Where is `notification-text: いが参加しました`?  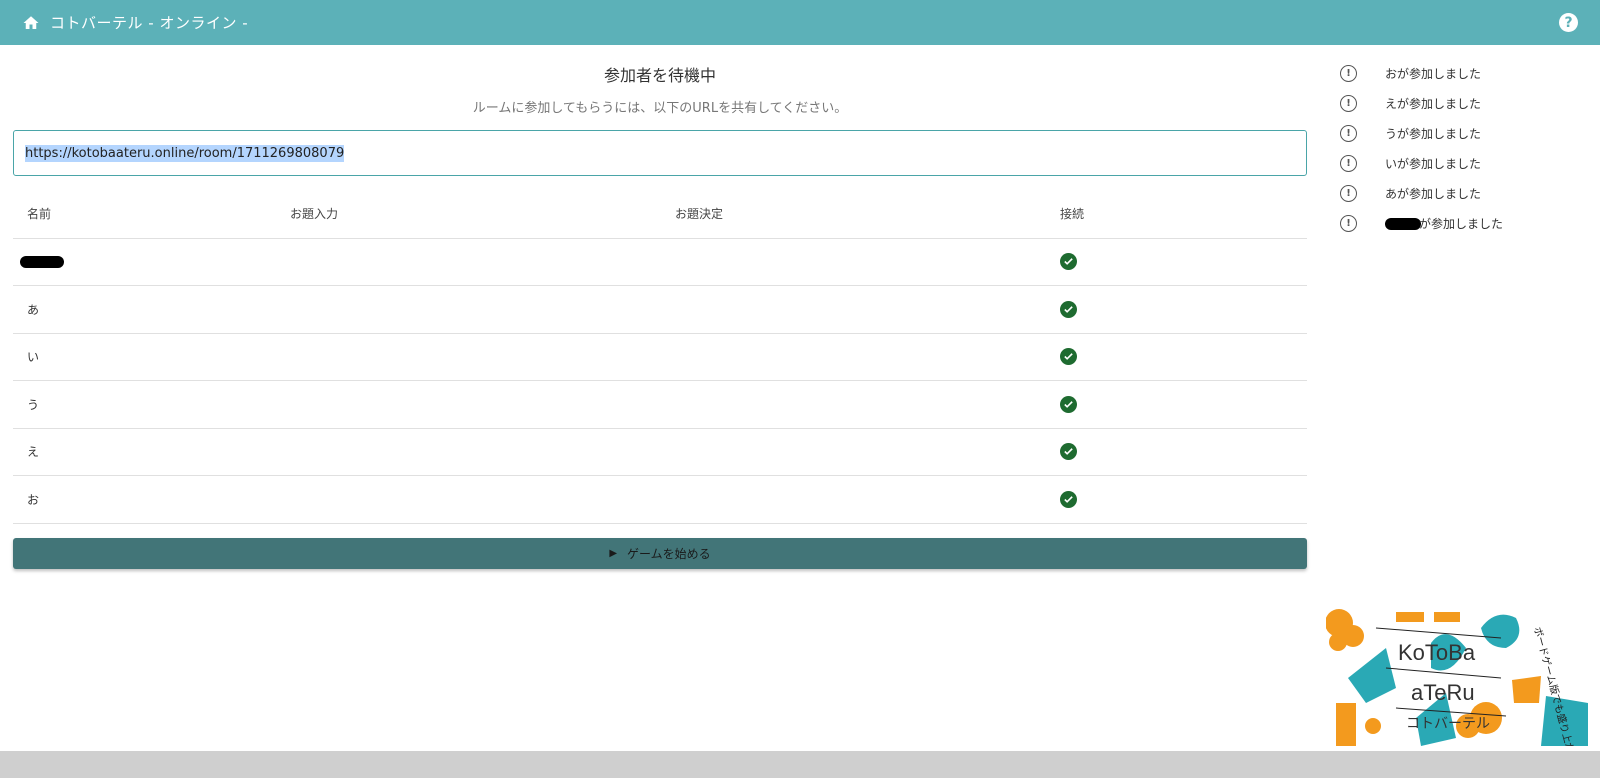
notification-text: いが参加しました is located at coordinates (1433, 163).